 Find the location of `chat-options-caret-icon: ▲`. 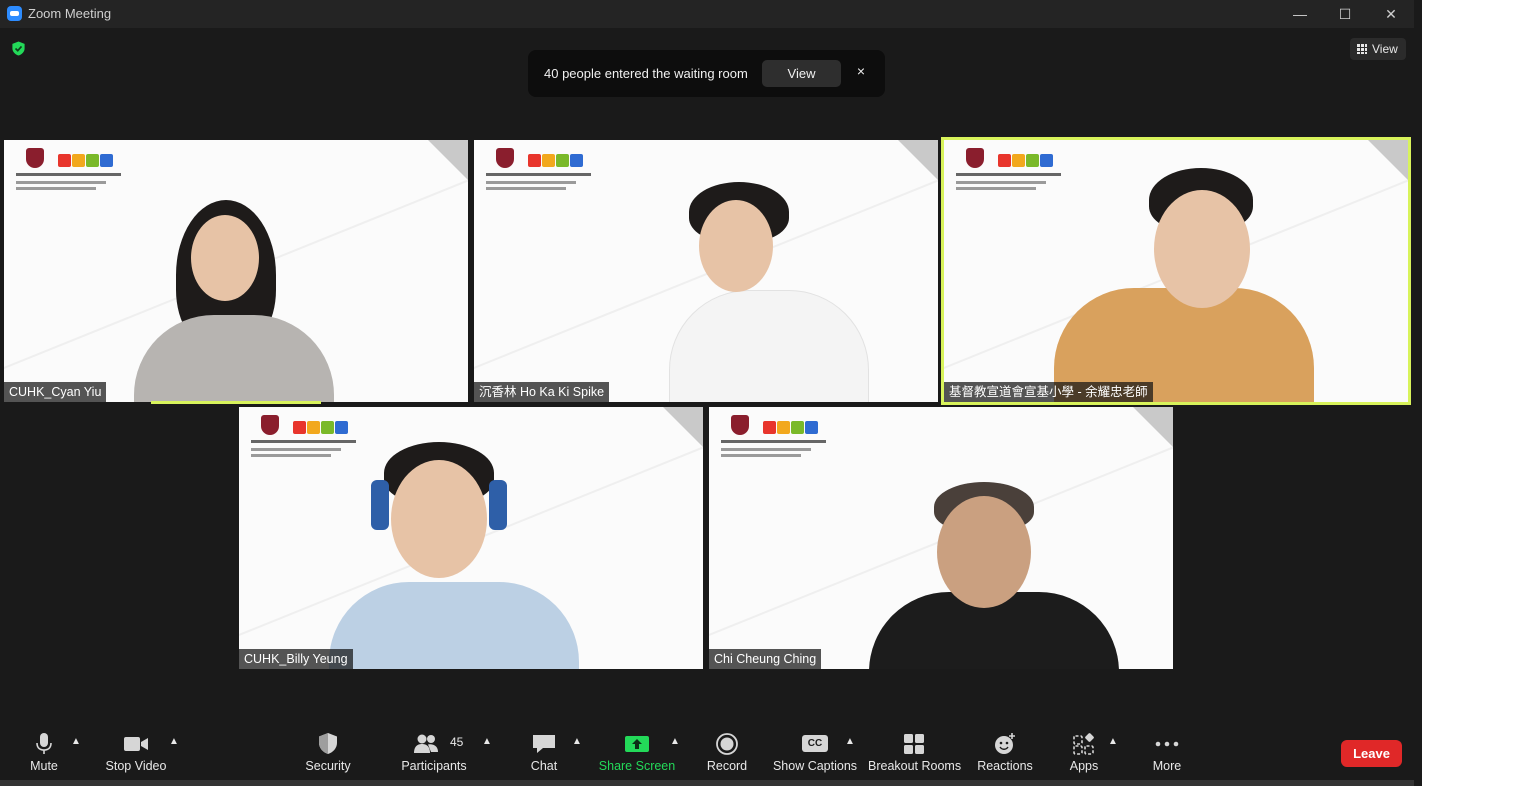

chat-options-caret-icon: ▲ is located at coordinates (577, 742).